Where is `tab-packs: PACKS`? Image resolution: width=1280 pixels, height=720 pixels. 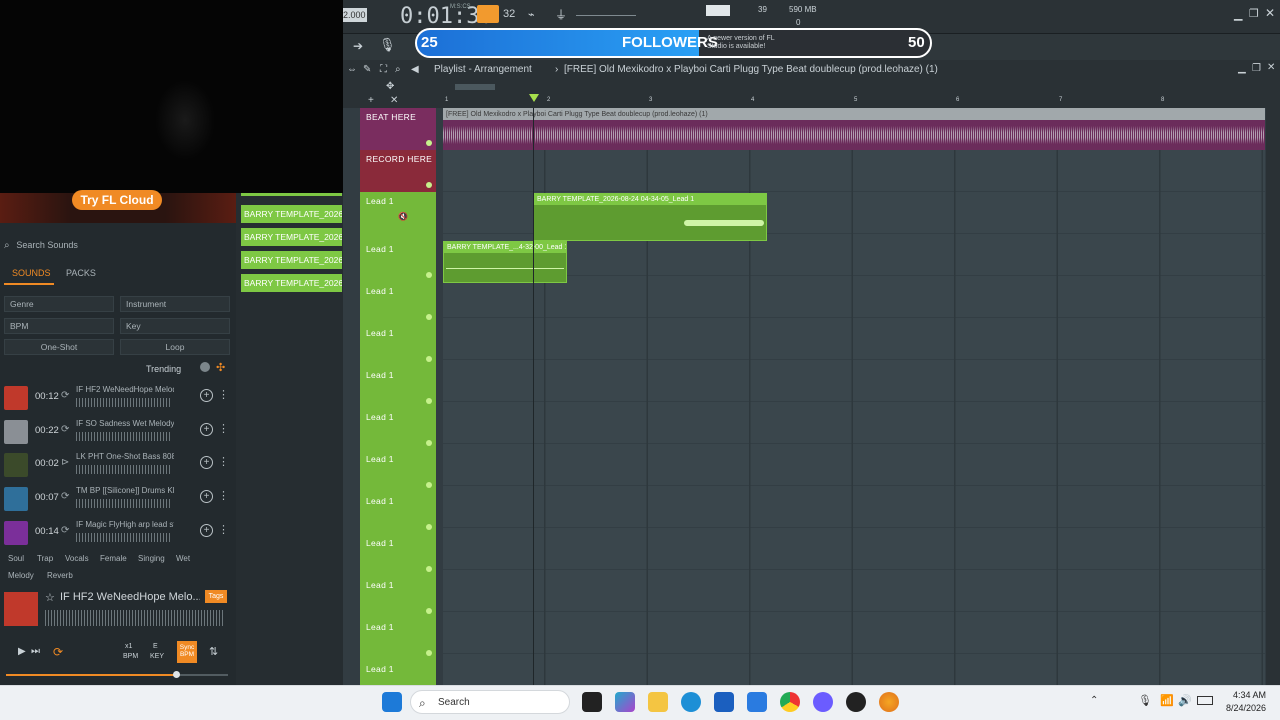
tab-packs: PACKS is located at coordinates (81, 273).